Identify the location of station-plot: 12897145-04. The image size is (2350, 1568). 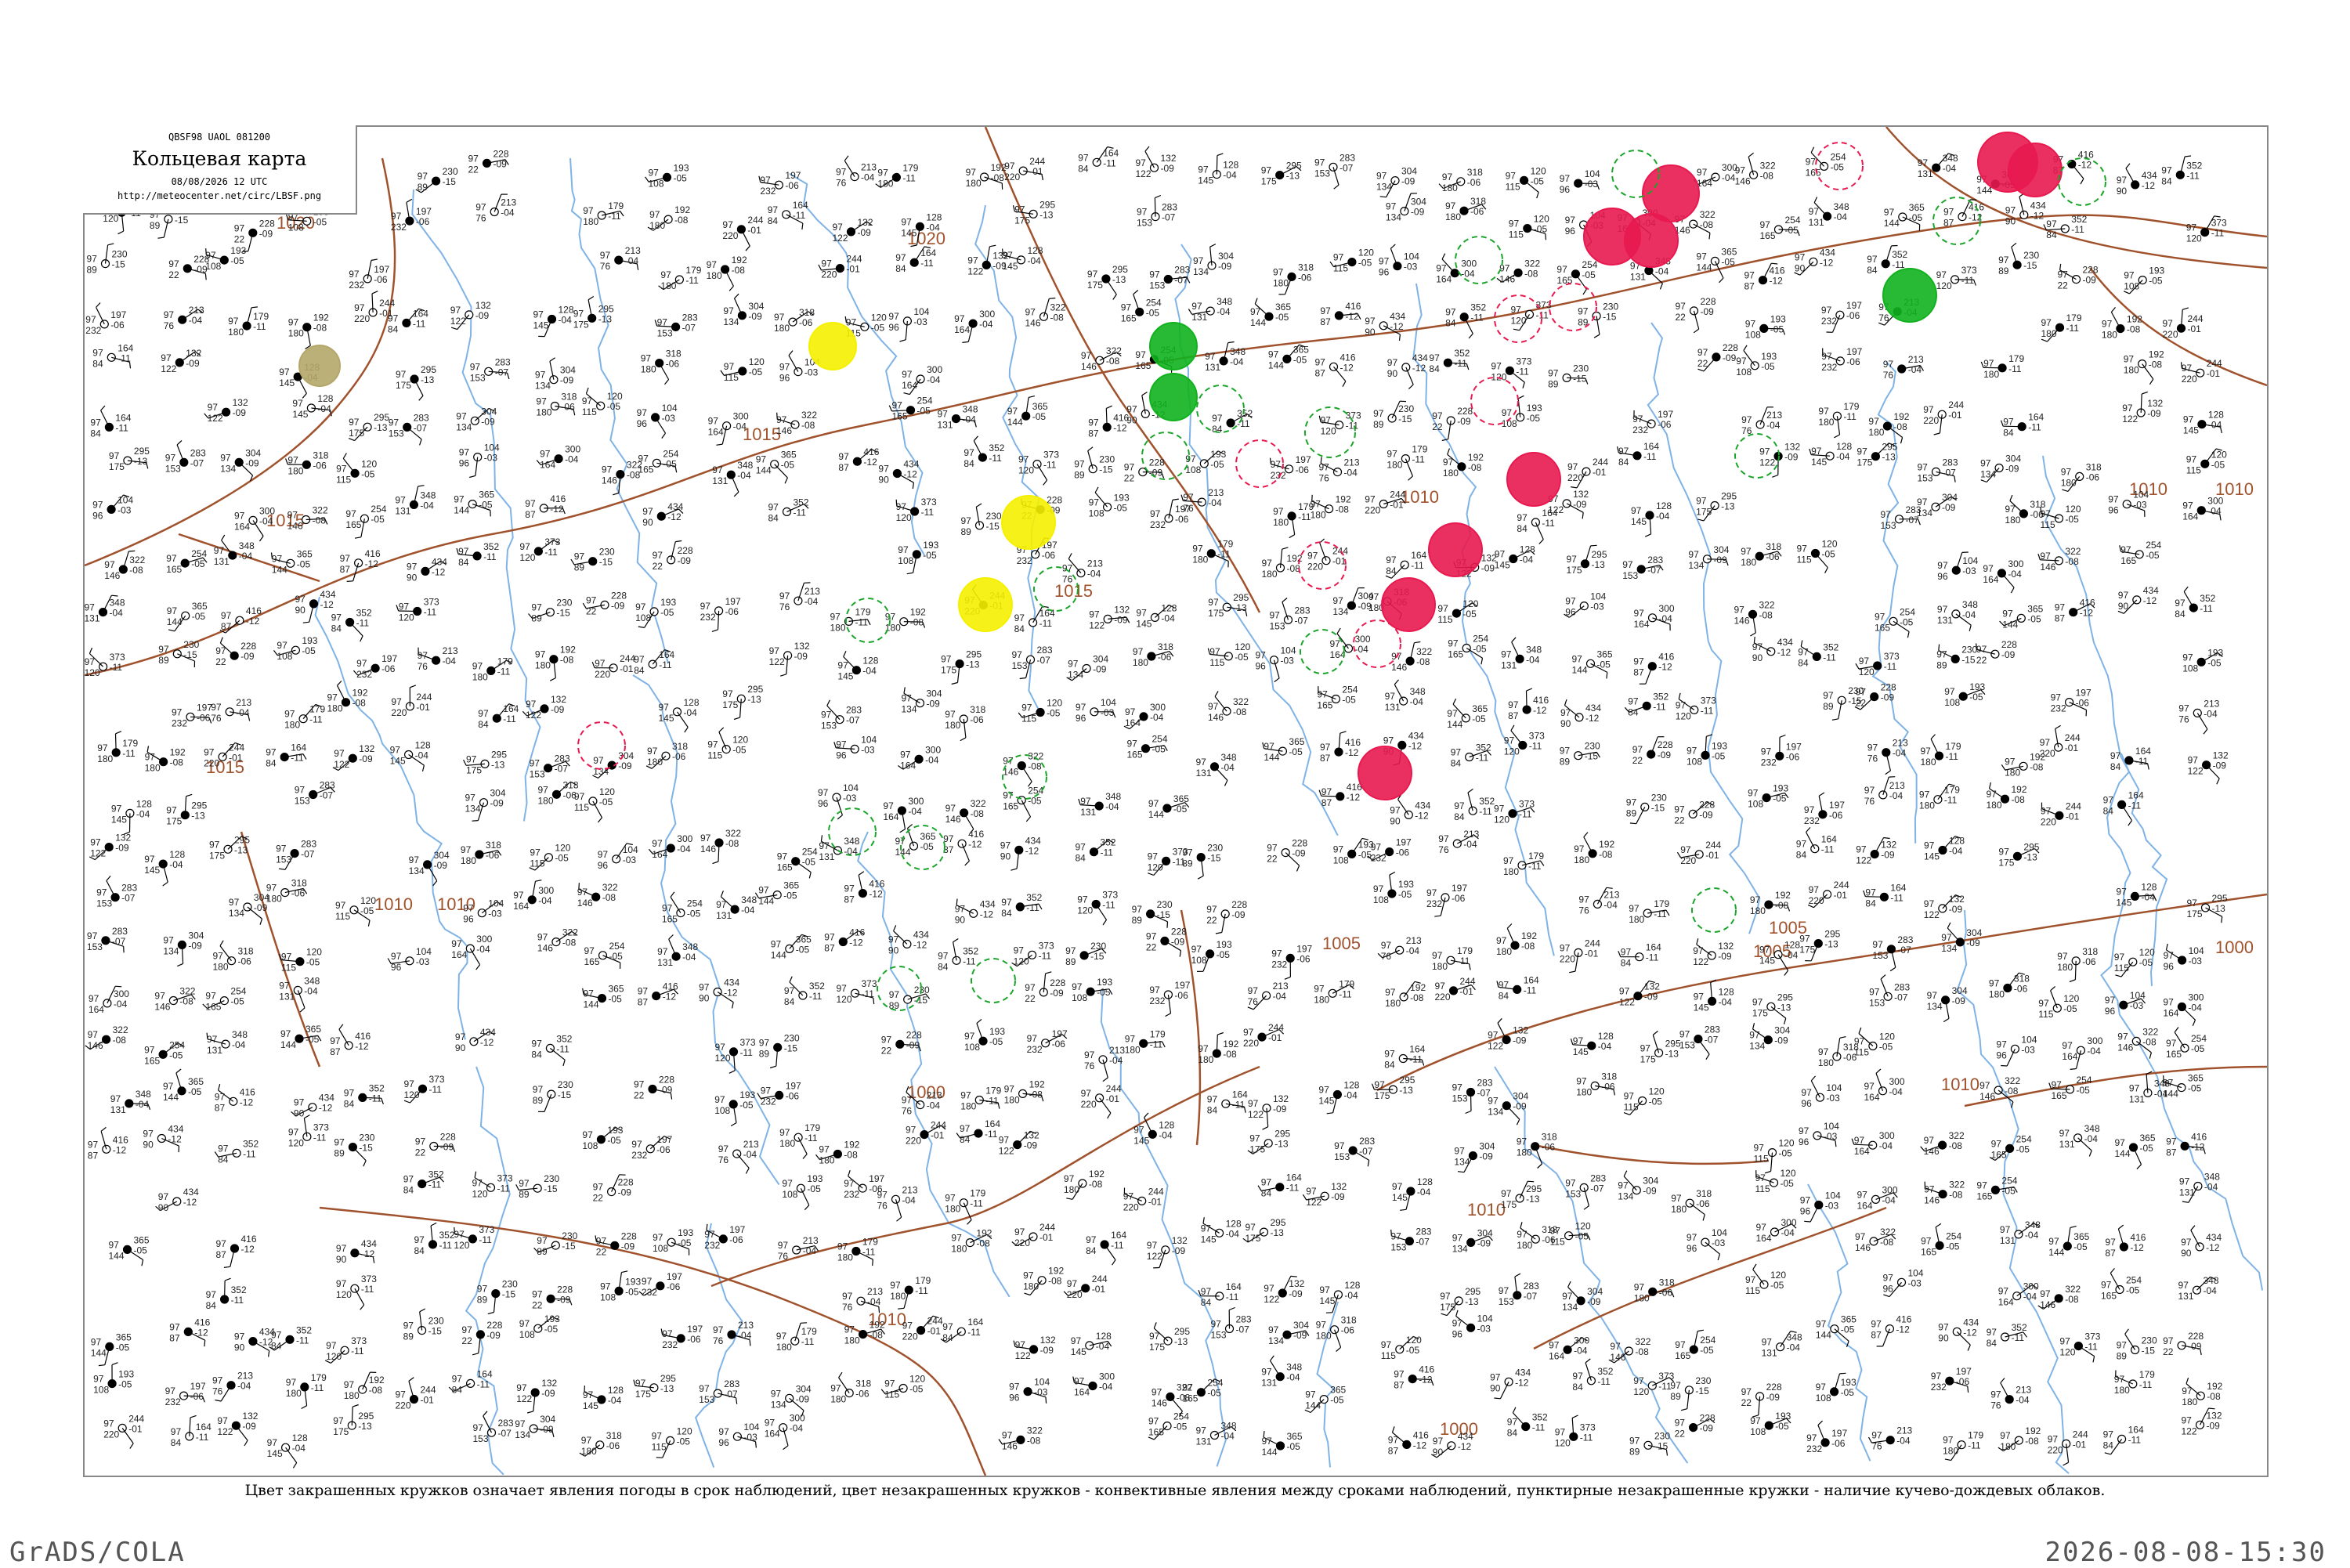
(2203, 423).